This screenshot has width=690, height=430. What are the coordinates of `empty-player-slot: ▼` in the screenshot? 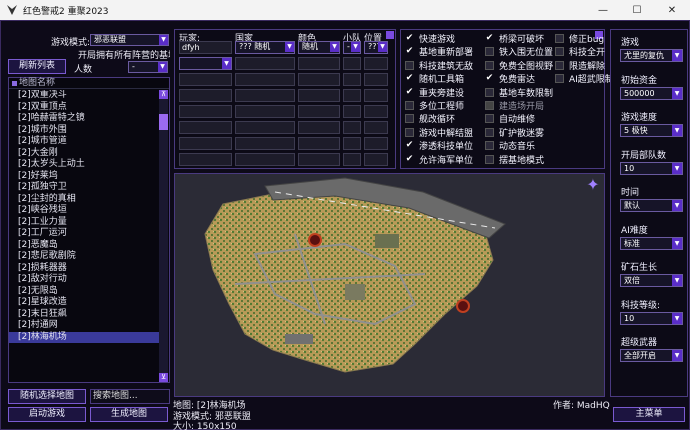 It's located at (205, 63).